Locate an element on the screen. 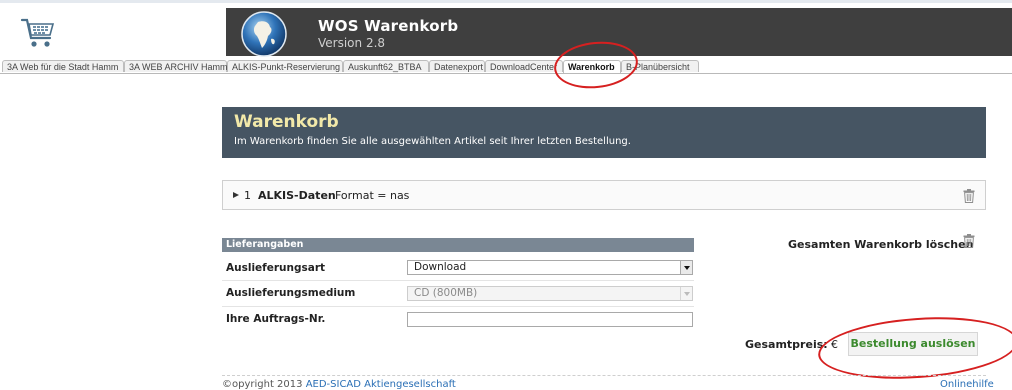  app-version: Version 2.8 is located at coordinates (351, 43).